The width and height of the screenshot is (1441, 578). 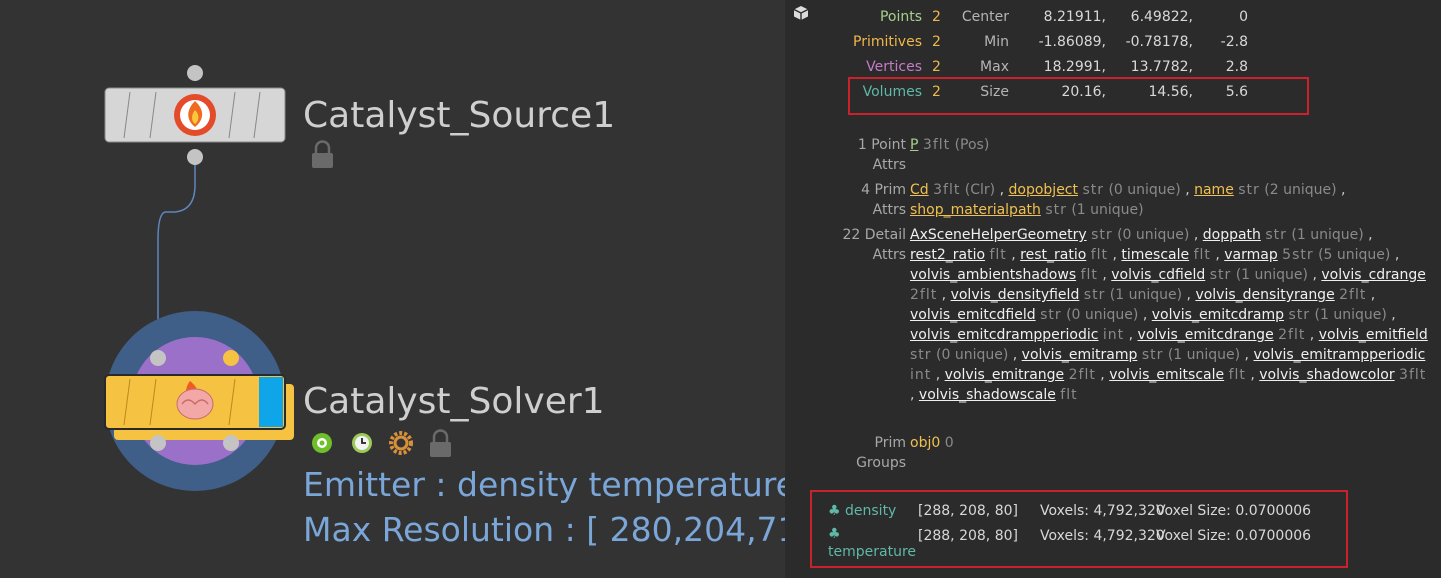 What do you see at coordinates (987, 395) in the screenshot?
I see `attr-volvis-shadowscale: volvis_shadowscale` at bounding box center [987, 395].